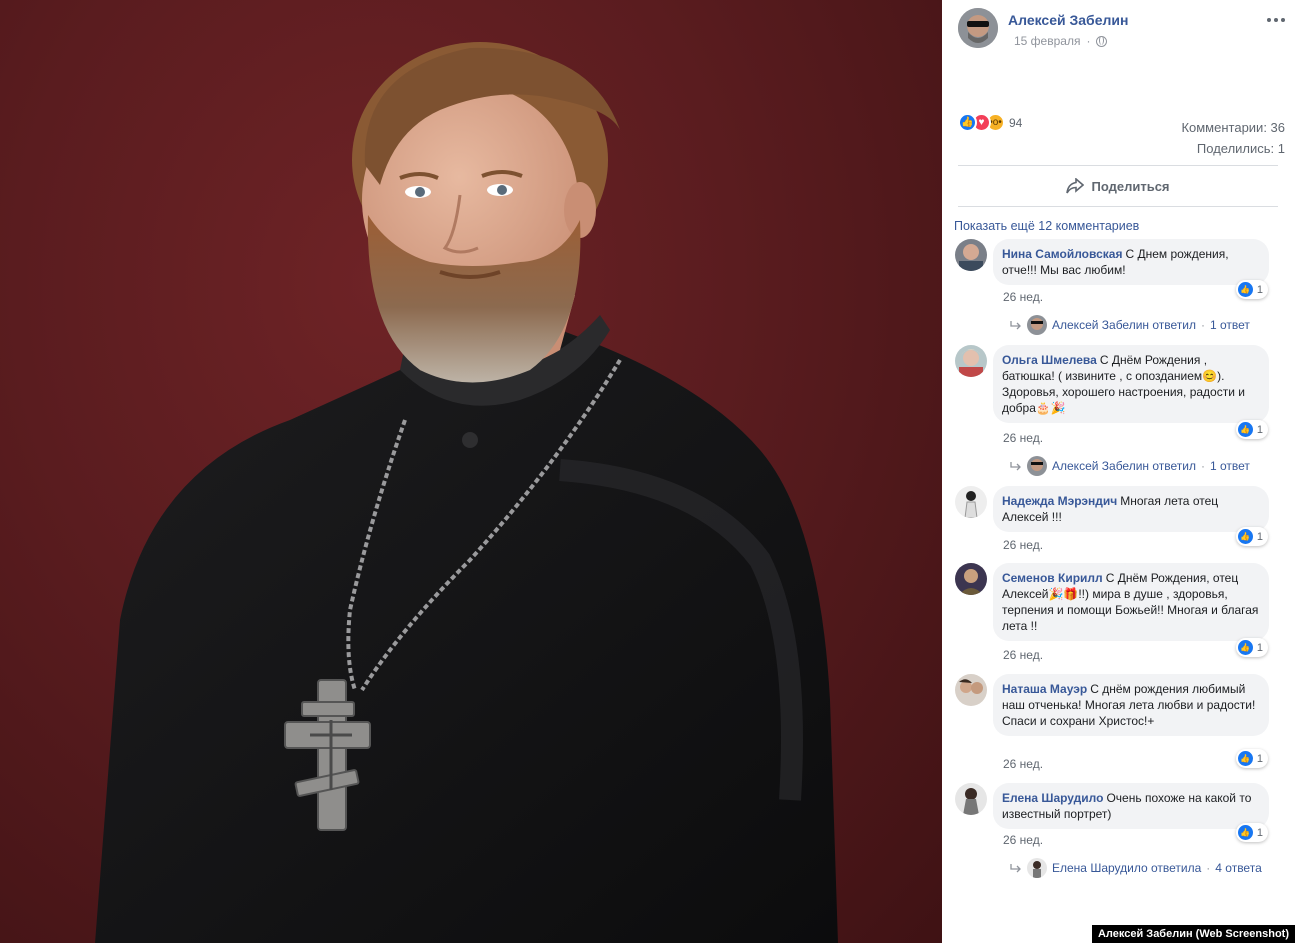  Describe the element at coordinates (1102, 41) in the screenshot. I see `globe-icon` at that location.